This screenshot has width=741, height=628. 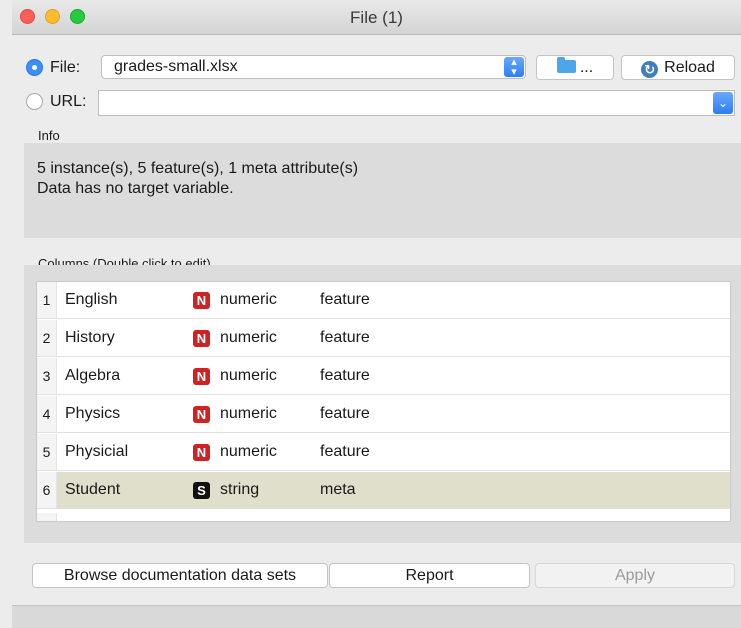 I want to click on apply-button: Apply, so click(x=635, y=575).